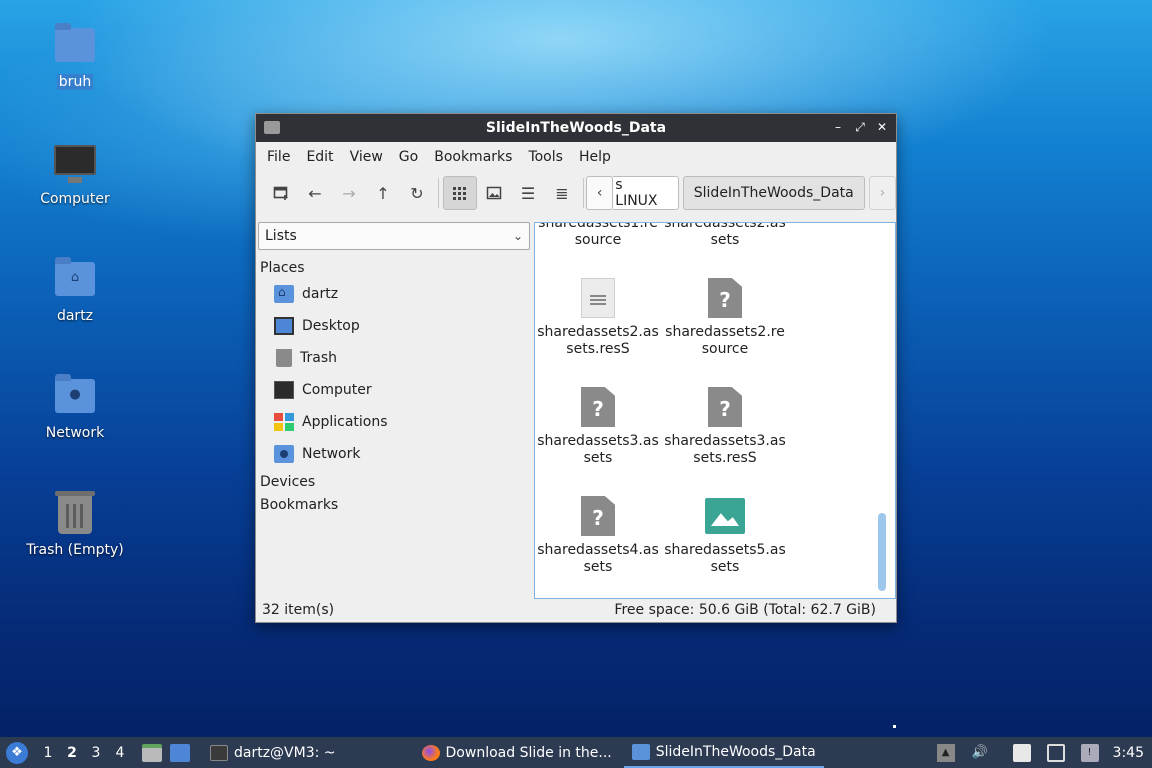 This screenshot has height=768, width=1152. I want to click on file-item: sharedassets1.re source, so click(598, 235).